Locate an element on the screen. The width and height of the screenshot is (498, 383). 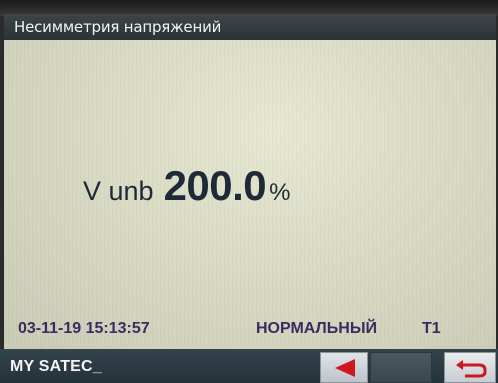
return-button is located at coordinates (470, 367).